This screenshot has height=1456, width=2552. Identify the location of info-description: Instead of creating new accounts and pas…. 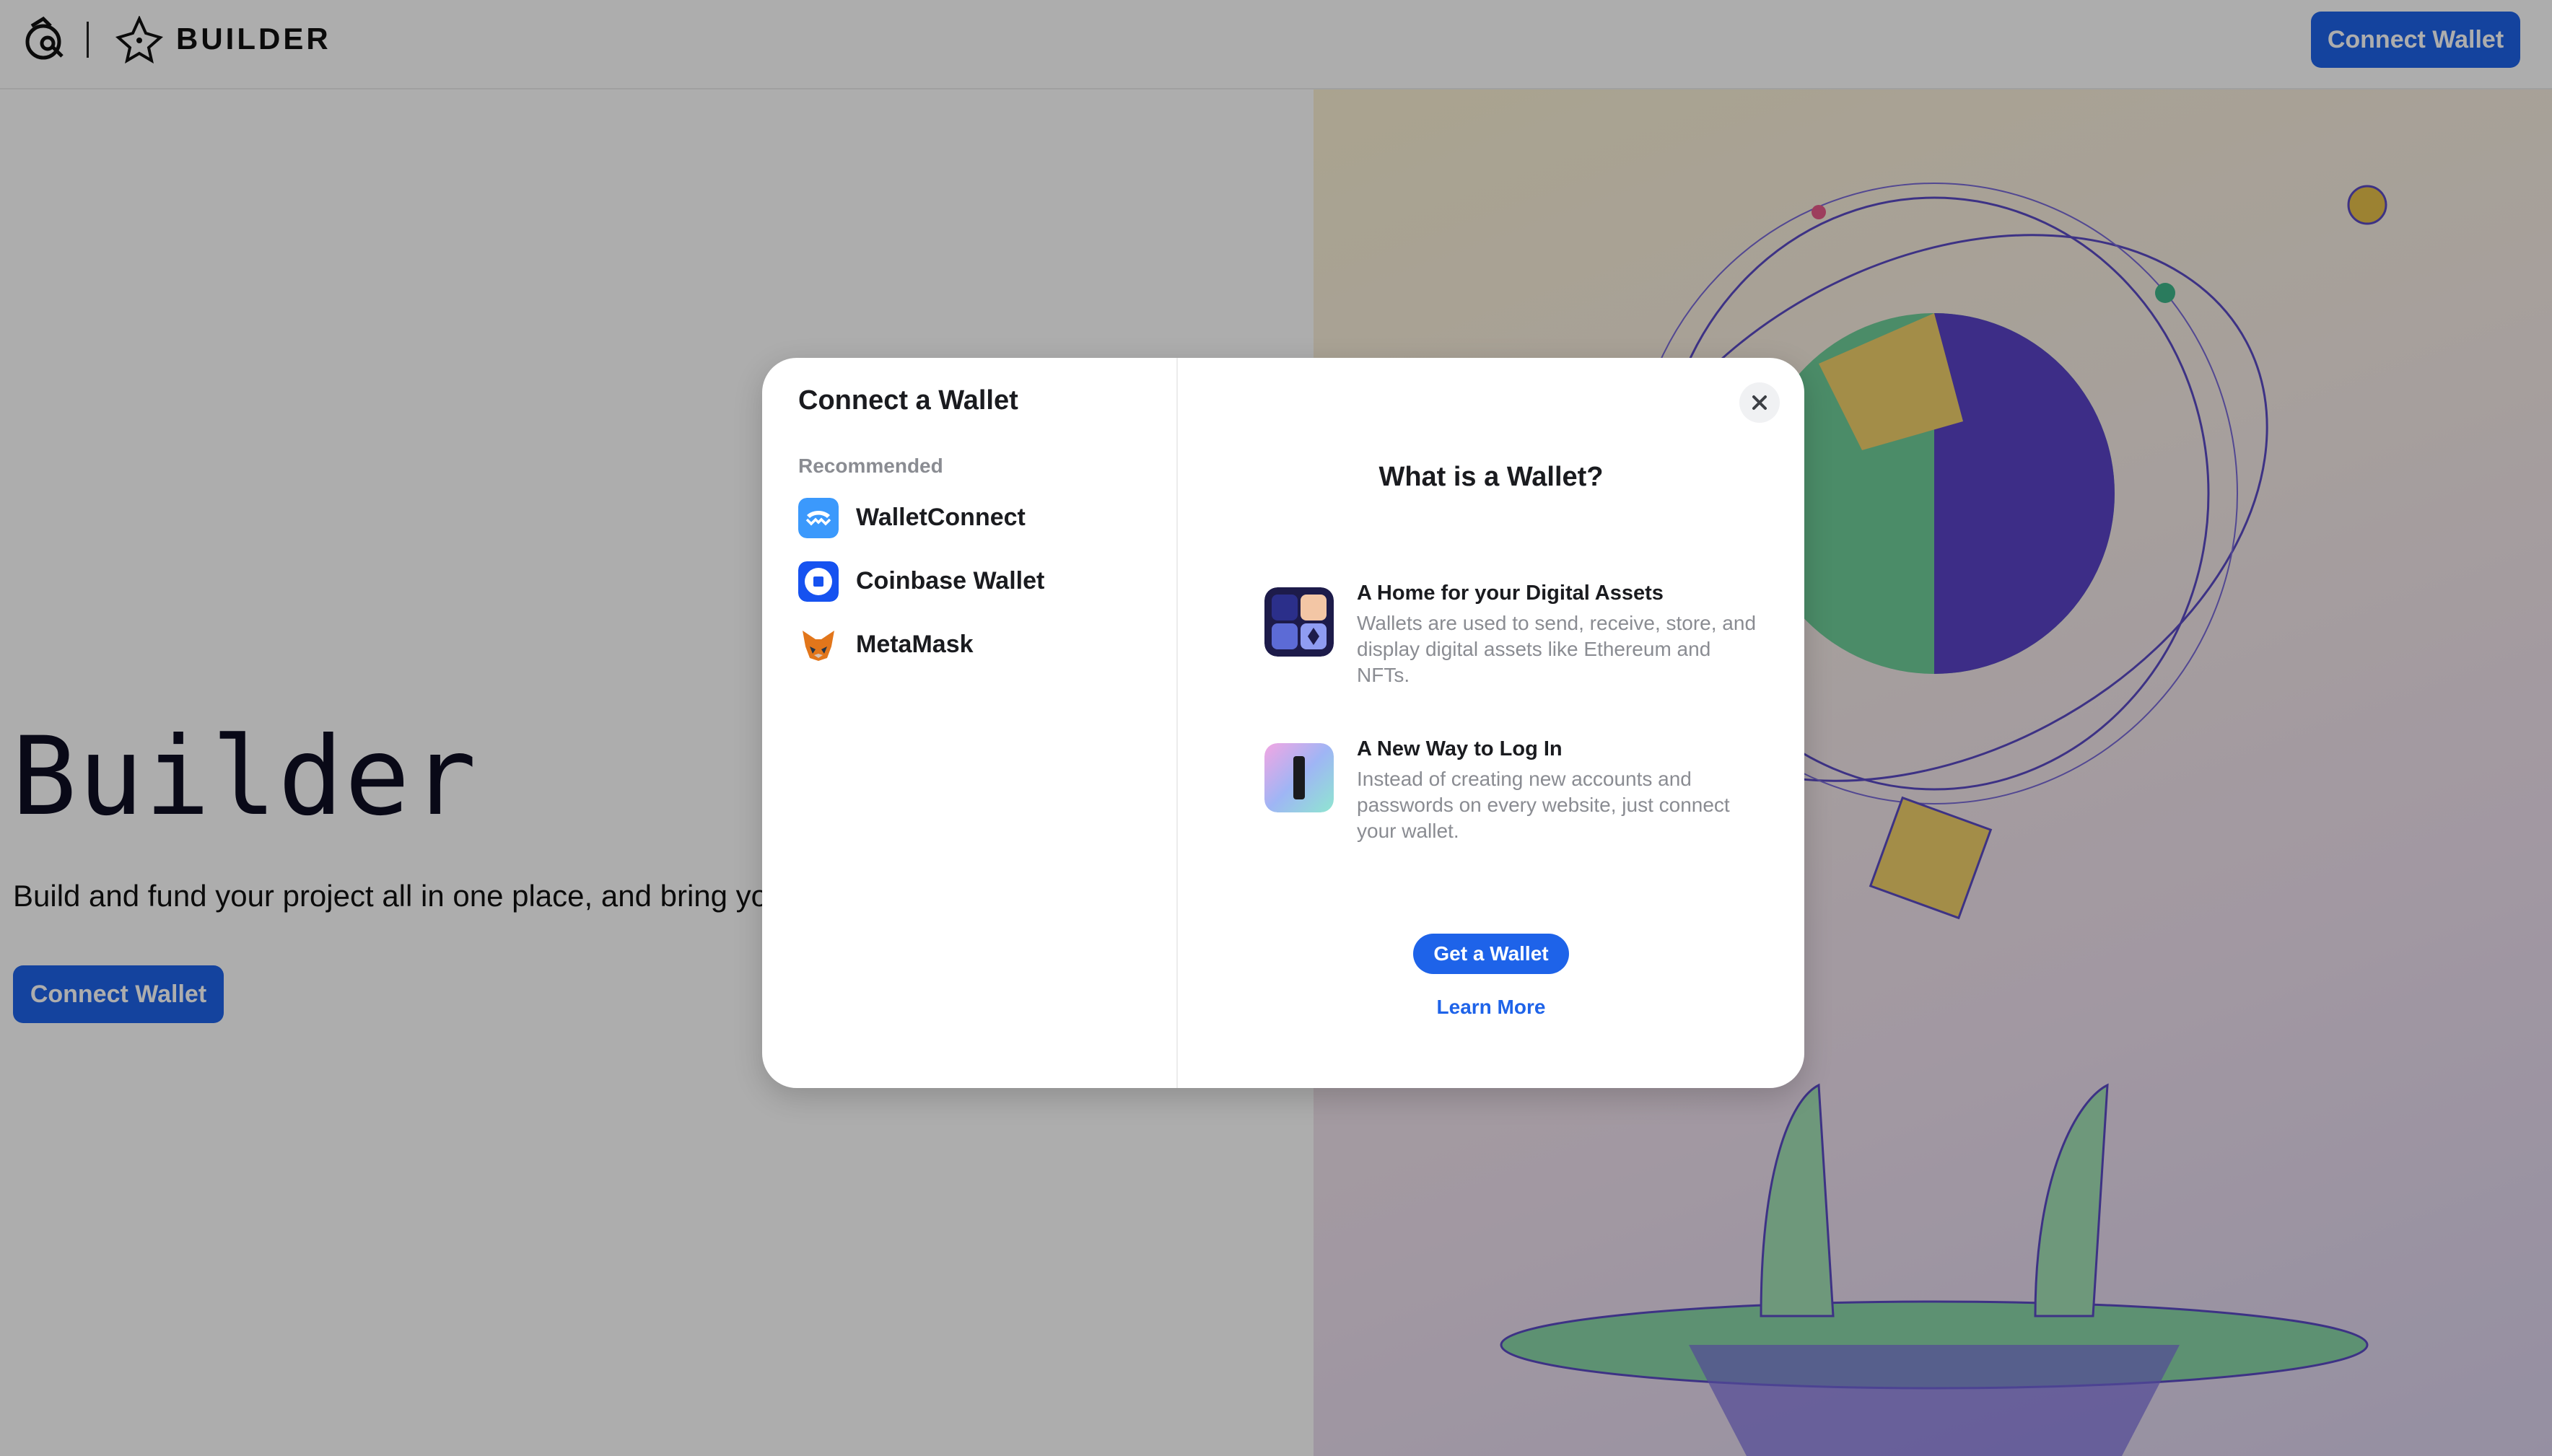
(1543, 805).